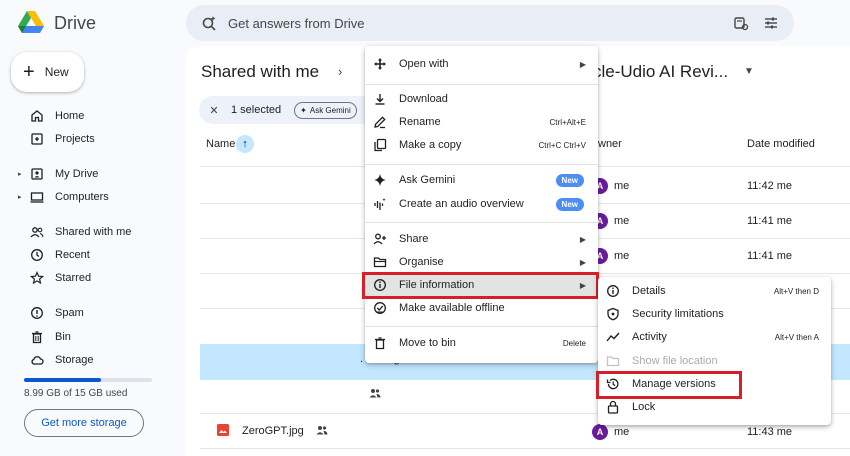 The width and height of the screenshot is (850, 456). What do you see at coordinates (62, 380) in the screenshot?
I see `storage-meter-fill` at bounding box center [62, 380].